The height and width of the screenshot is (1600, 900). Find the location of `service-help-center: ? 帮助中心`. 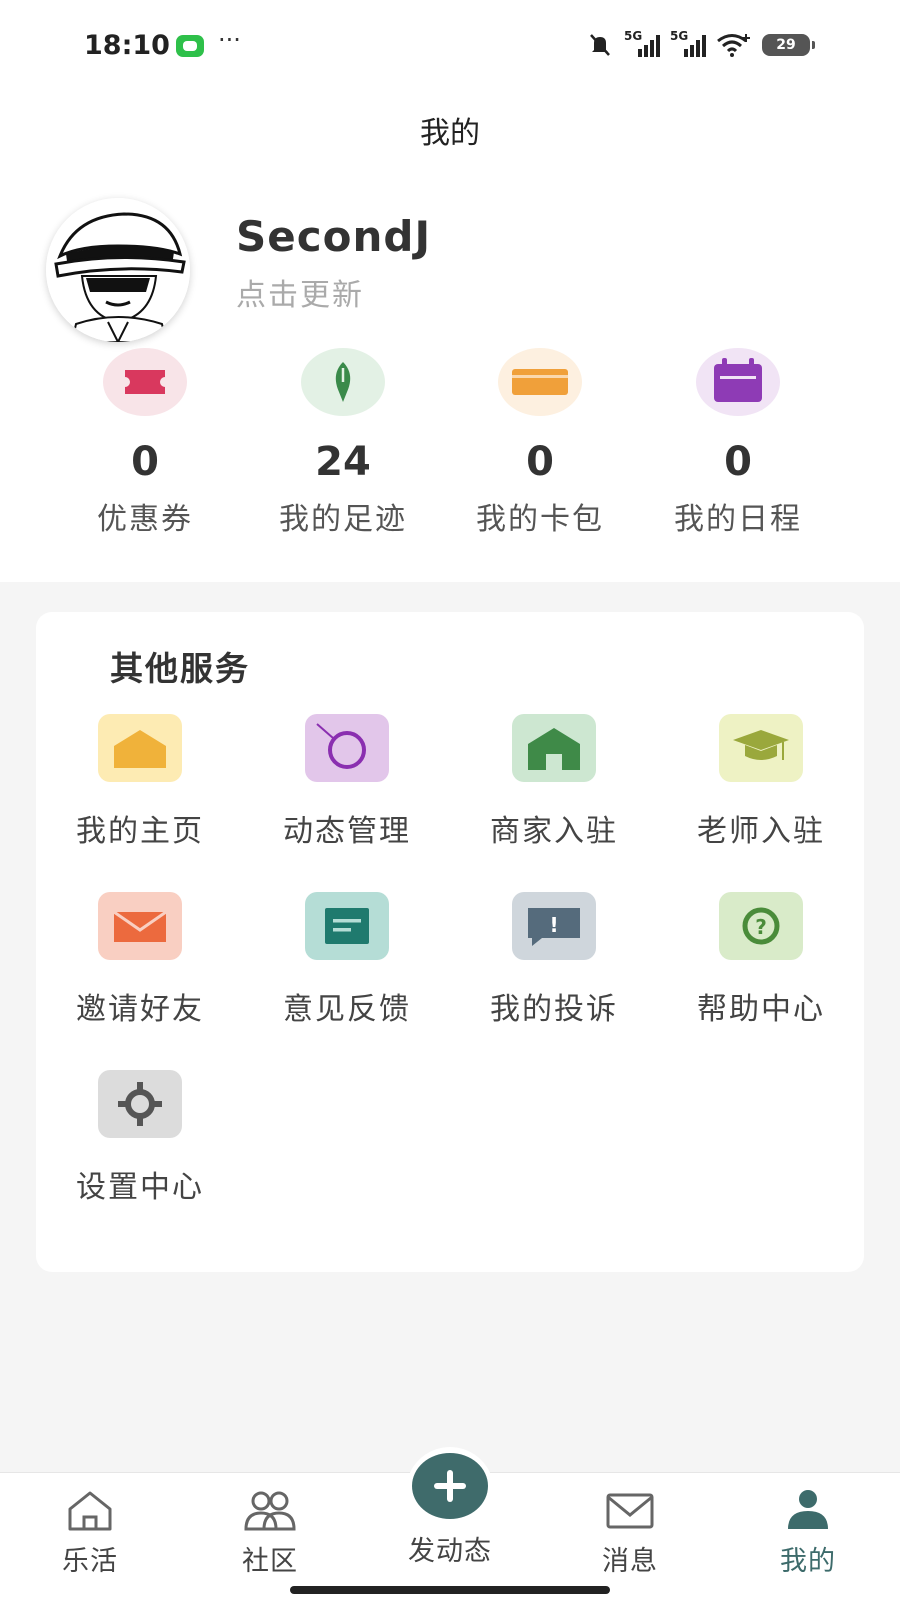

service-help-center: ? 帮助中心 is located at coordinates (761, 960).